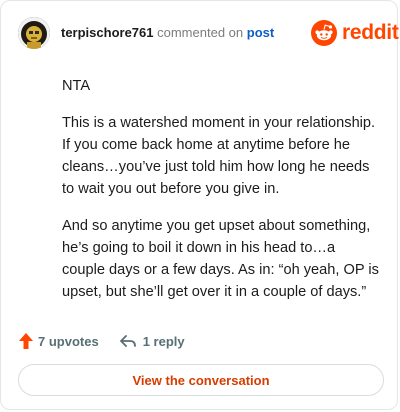  Describe the element at coordinates (324, 33) in the screenshot. I see `reddit-snoo-icon` at that location.